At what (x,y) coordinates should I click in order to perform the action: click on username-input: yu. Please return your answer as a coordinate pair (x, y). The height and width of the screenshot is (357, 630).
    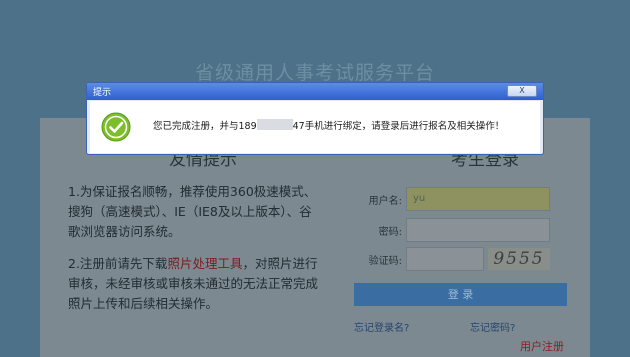
    Looking at the image, I should click on (478, 199).